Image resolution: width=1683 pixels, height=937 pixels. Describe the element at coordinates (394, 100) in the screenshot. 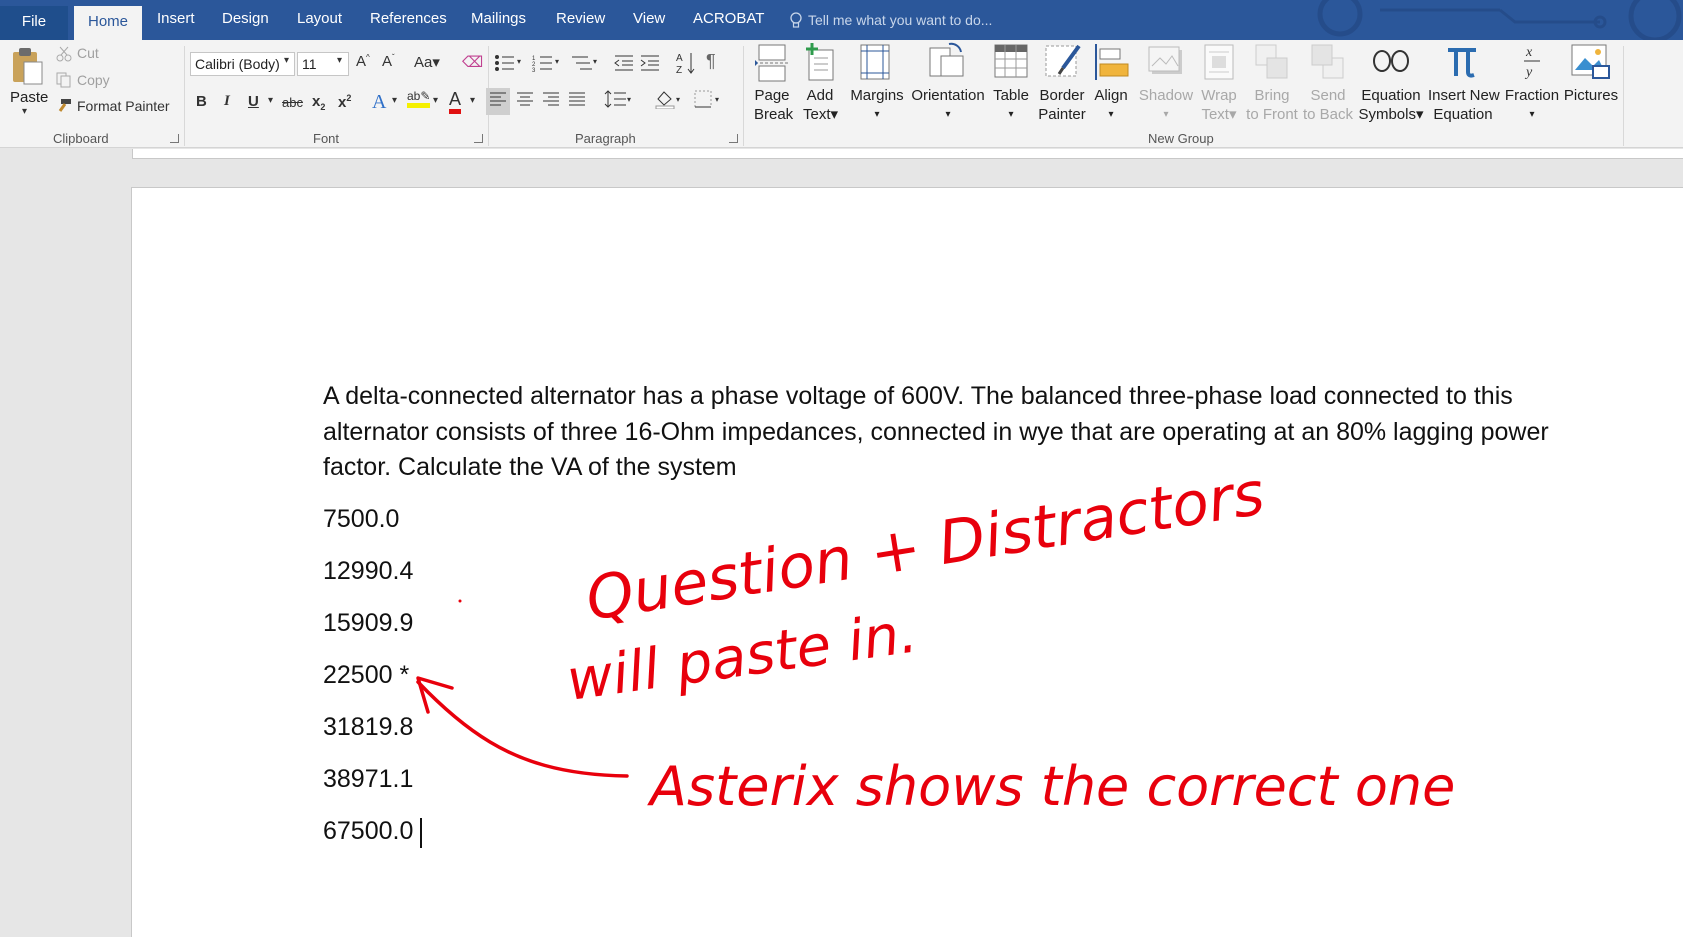

I see `text-effects-dropdown-icon: ▾` at that location.